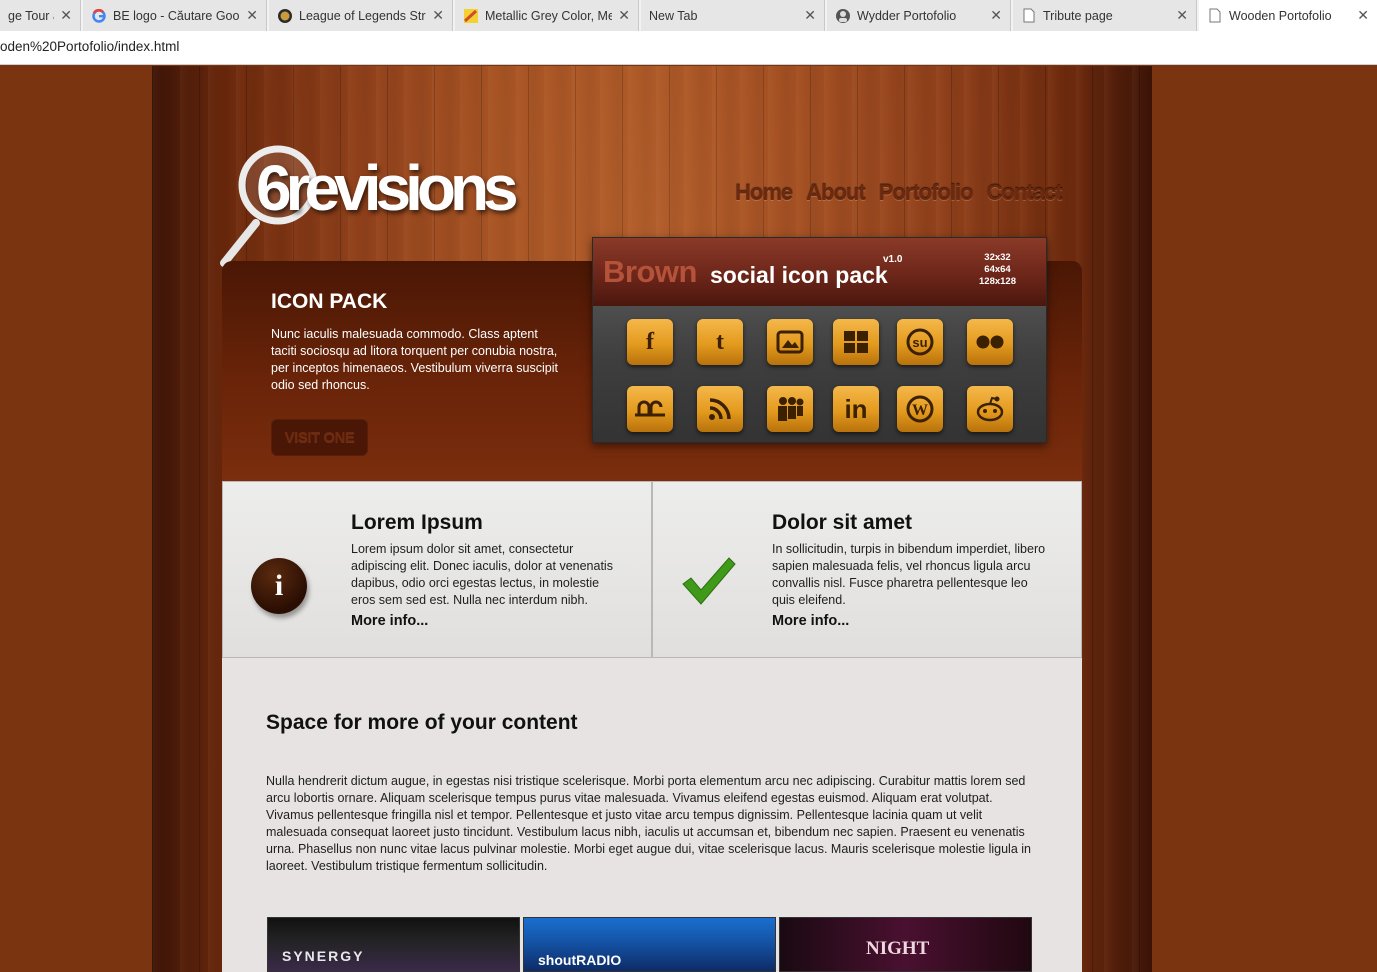 The width and height of the screenshot is (1377, 972). What do you see at coordinates (650, 409) in the screenshot?
I see `deviantart-icon` at bounding box center [650, 409].